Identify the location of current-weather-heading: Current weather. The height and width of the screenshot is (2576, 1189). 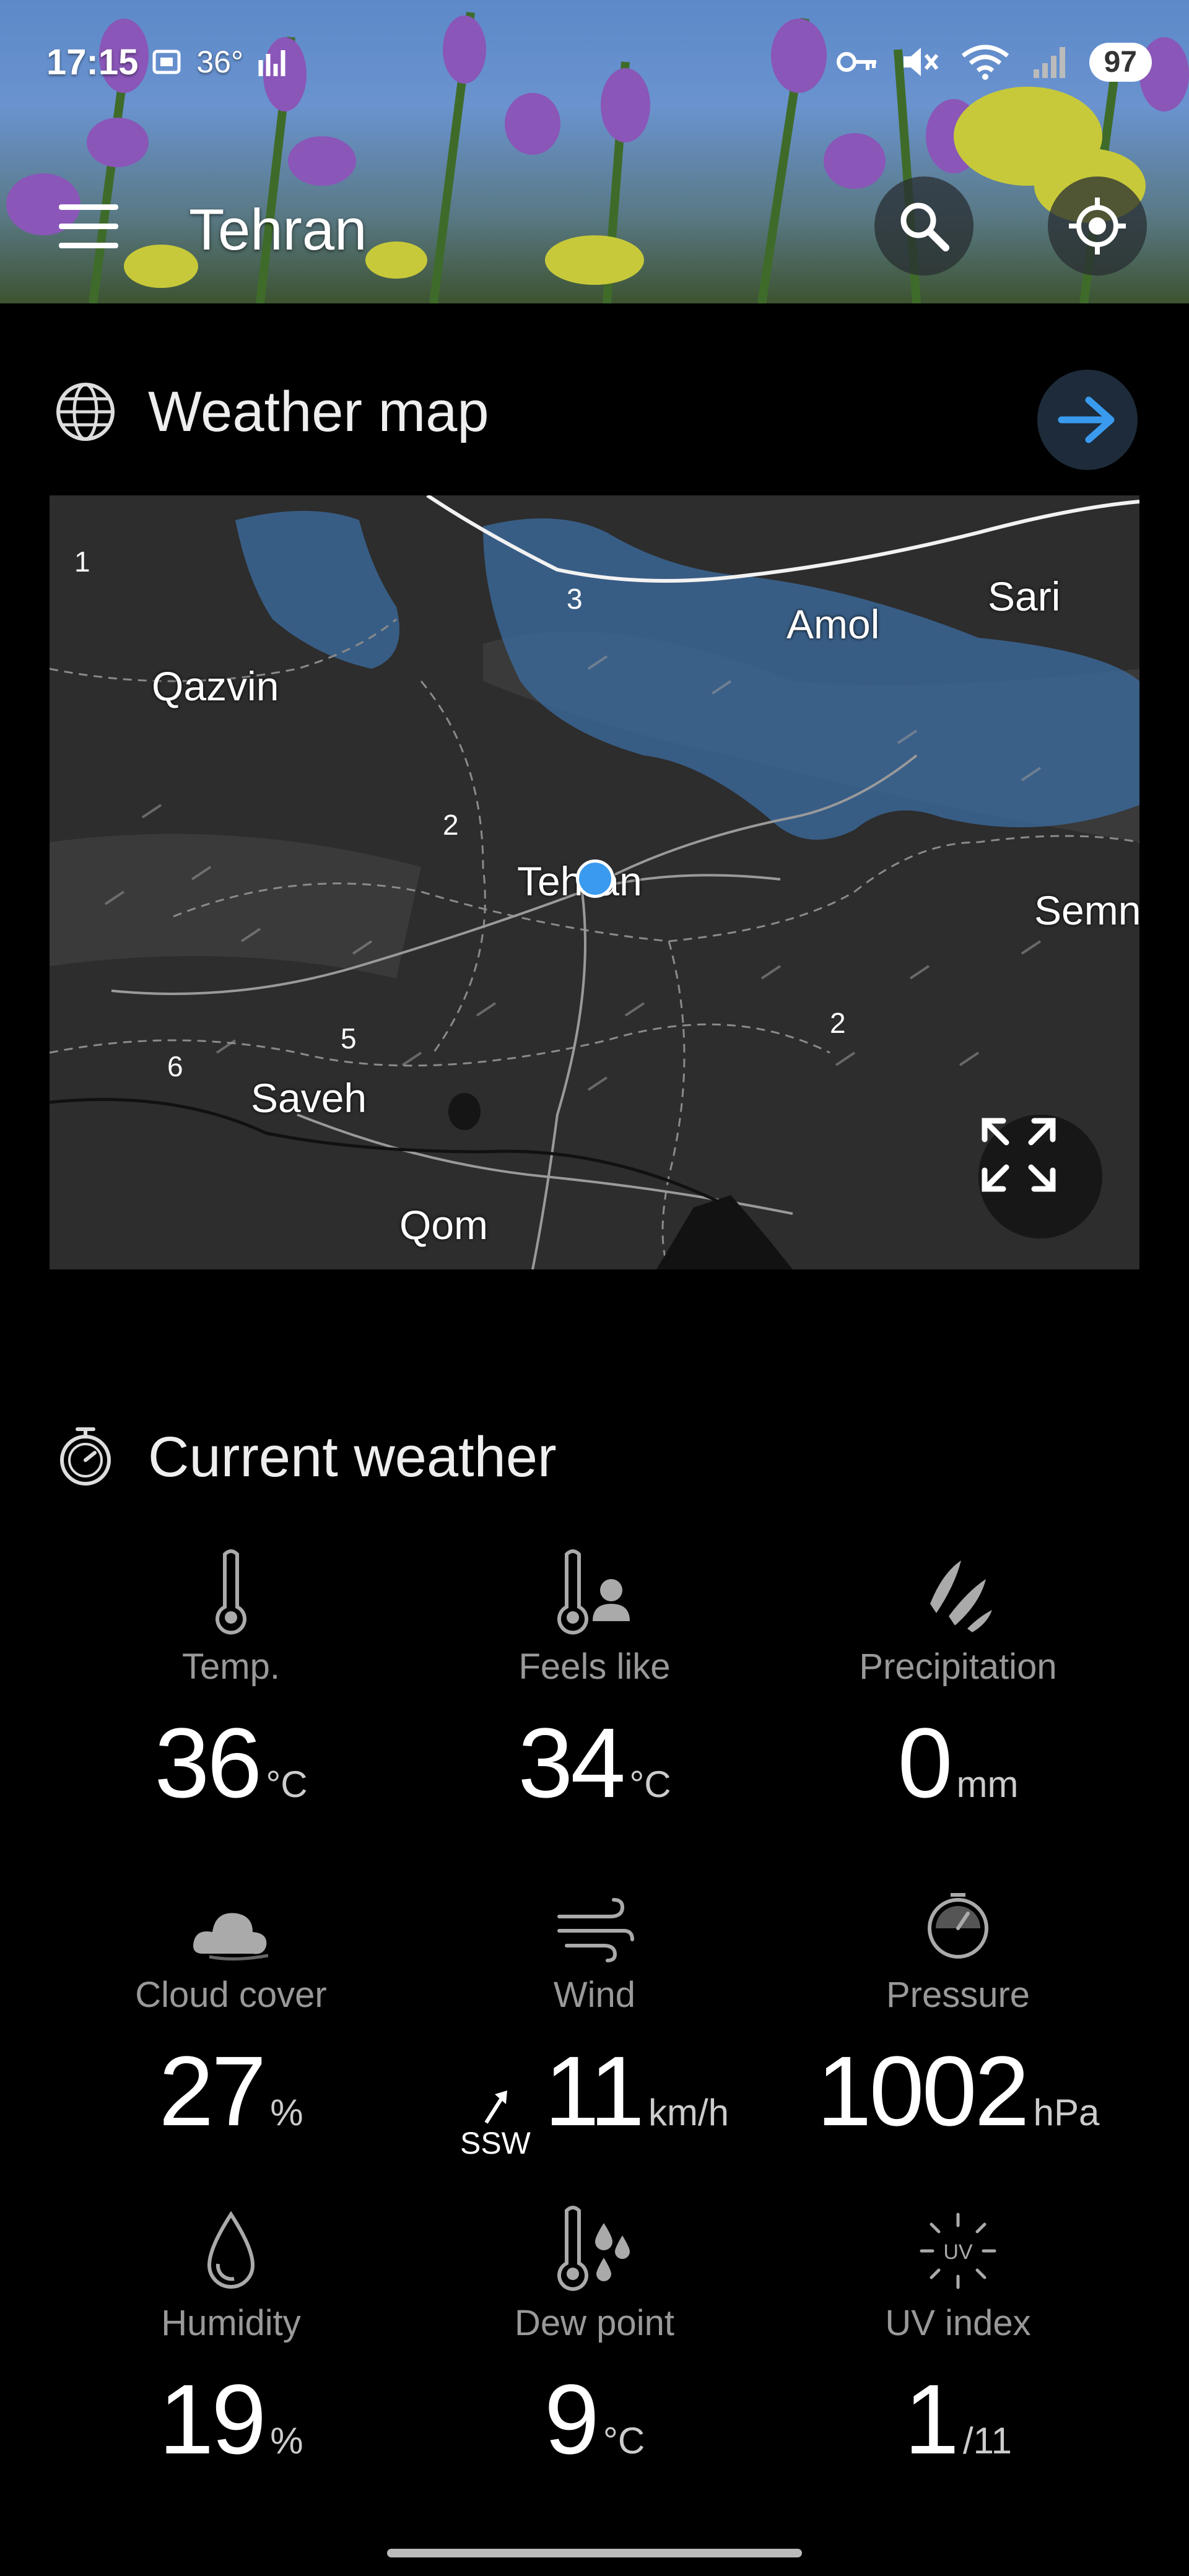
(305, 1457).